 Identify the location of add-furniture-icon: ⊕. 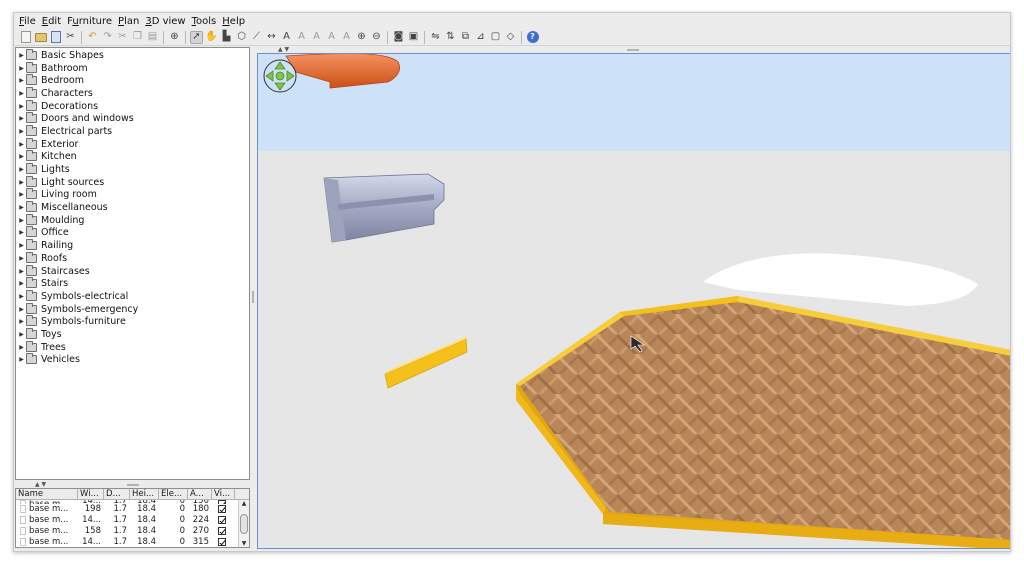
(174, 37).